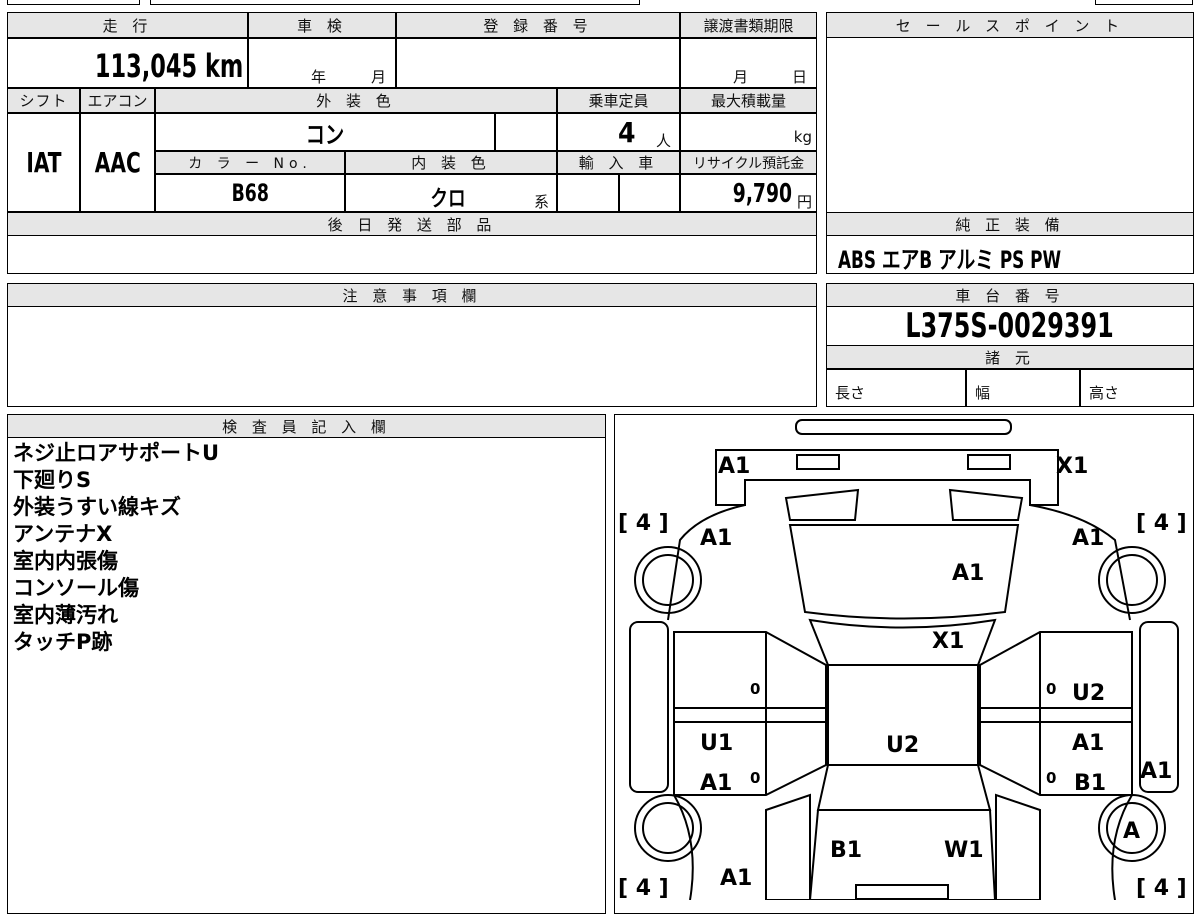 This screenshot has width=1200, height=914. I want to click on right-front-wheel-inner, so click(1132, 580).